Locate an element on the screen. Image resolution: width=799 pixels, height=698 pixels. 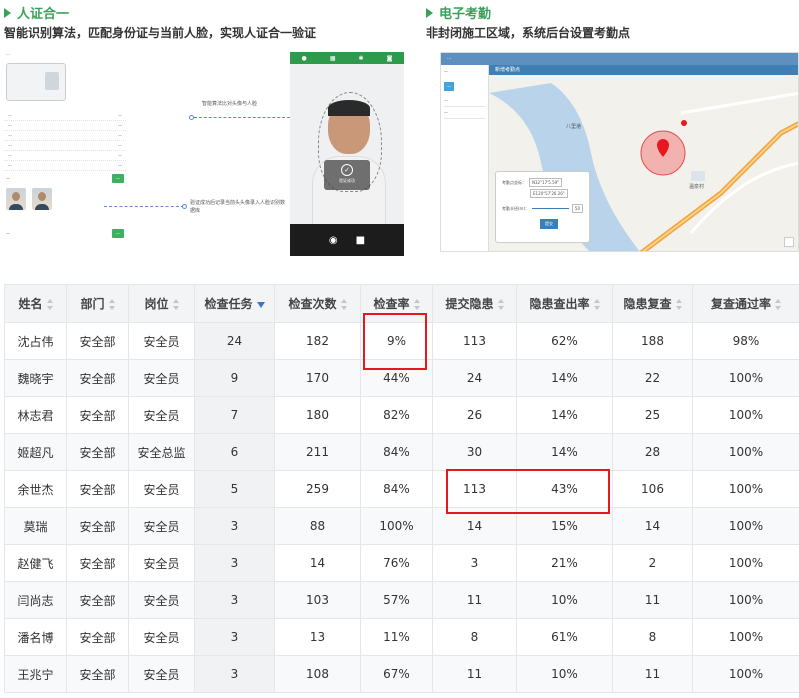
table-row: 赵健飞 安全部 安全员 3 14 76% 3 21% 2 100% is located at coordinates (401, 563).